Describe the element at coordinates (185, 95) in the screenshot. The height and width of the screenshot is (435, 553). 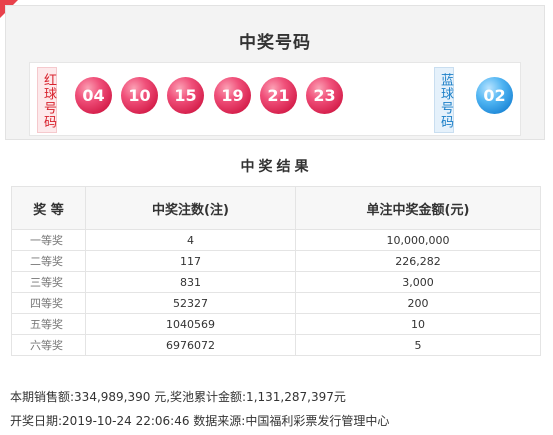
I see `red-ball-3: 15` at that location.